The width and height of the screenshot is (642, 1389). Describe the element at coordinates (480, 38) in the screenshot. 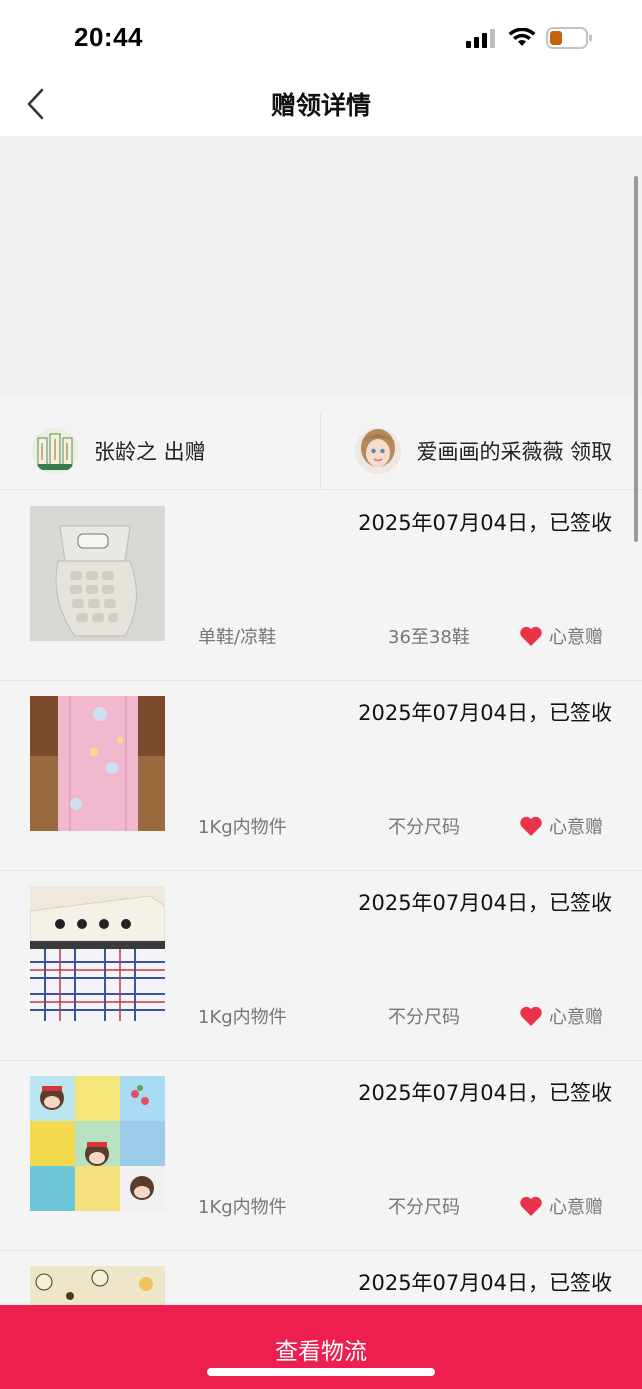

I see `signal-icon` at that location.